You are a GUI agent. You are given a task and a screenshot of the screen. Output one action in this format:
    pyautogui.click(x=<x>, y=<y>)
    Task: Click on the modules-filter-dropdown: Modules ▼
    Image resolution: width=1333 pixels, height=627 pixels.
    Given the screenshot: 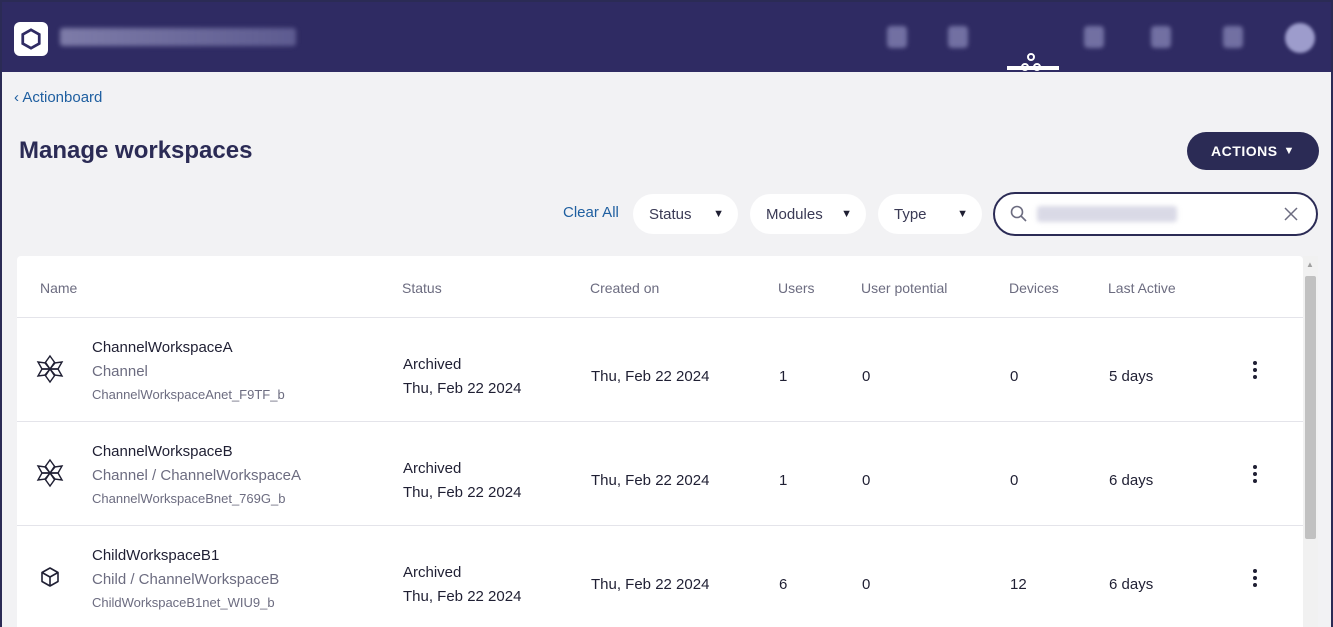 What is the action you would take?
    pyautogui.click(x=808, y=214)
    